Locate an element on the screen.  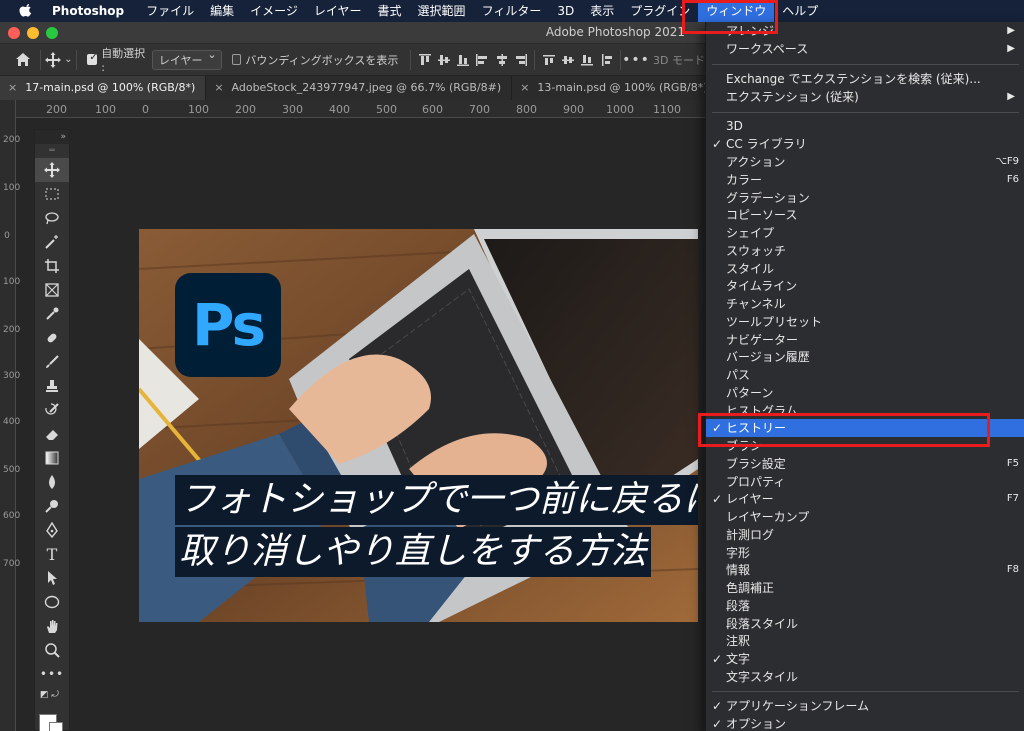
menu-type: 書式 is located at coordinates (390, 11).